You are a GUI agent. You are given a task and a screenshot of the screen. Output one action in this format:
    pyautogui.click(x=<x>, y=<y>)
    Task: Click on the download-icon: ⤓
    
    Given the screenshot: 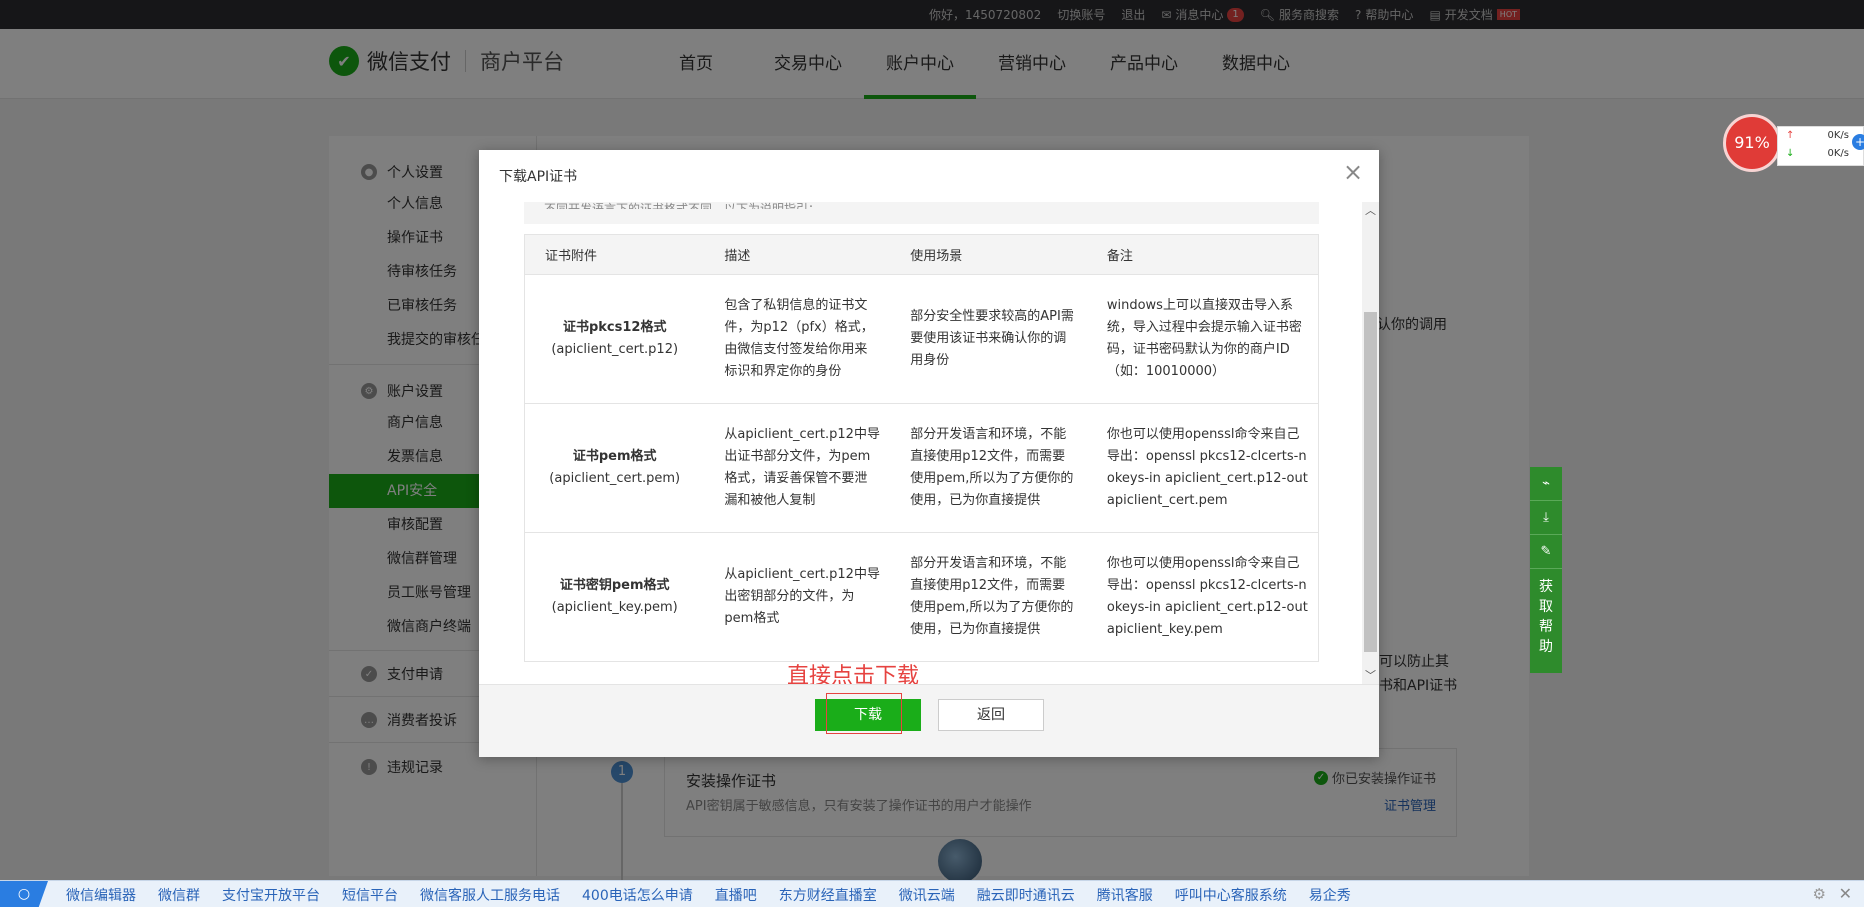 What is the action you would take?
    pyautogui.click(x=1546, y=518)
    